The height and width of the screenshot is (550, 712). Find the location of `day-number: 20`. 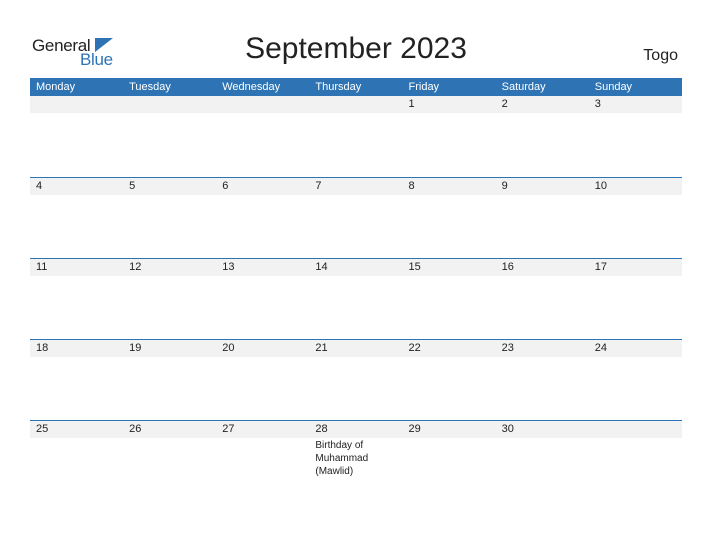

day-number: 20 is located at coordinates (228, 348).